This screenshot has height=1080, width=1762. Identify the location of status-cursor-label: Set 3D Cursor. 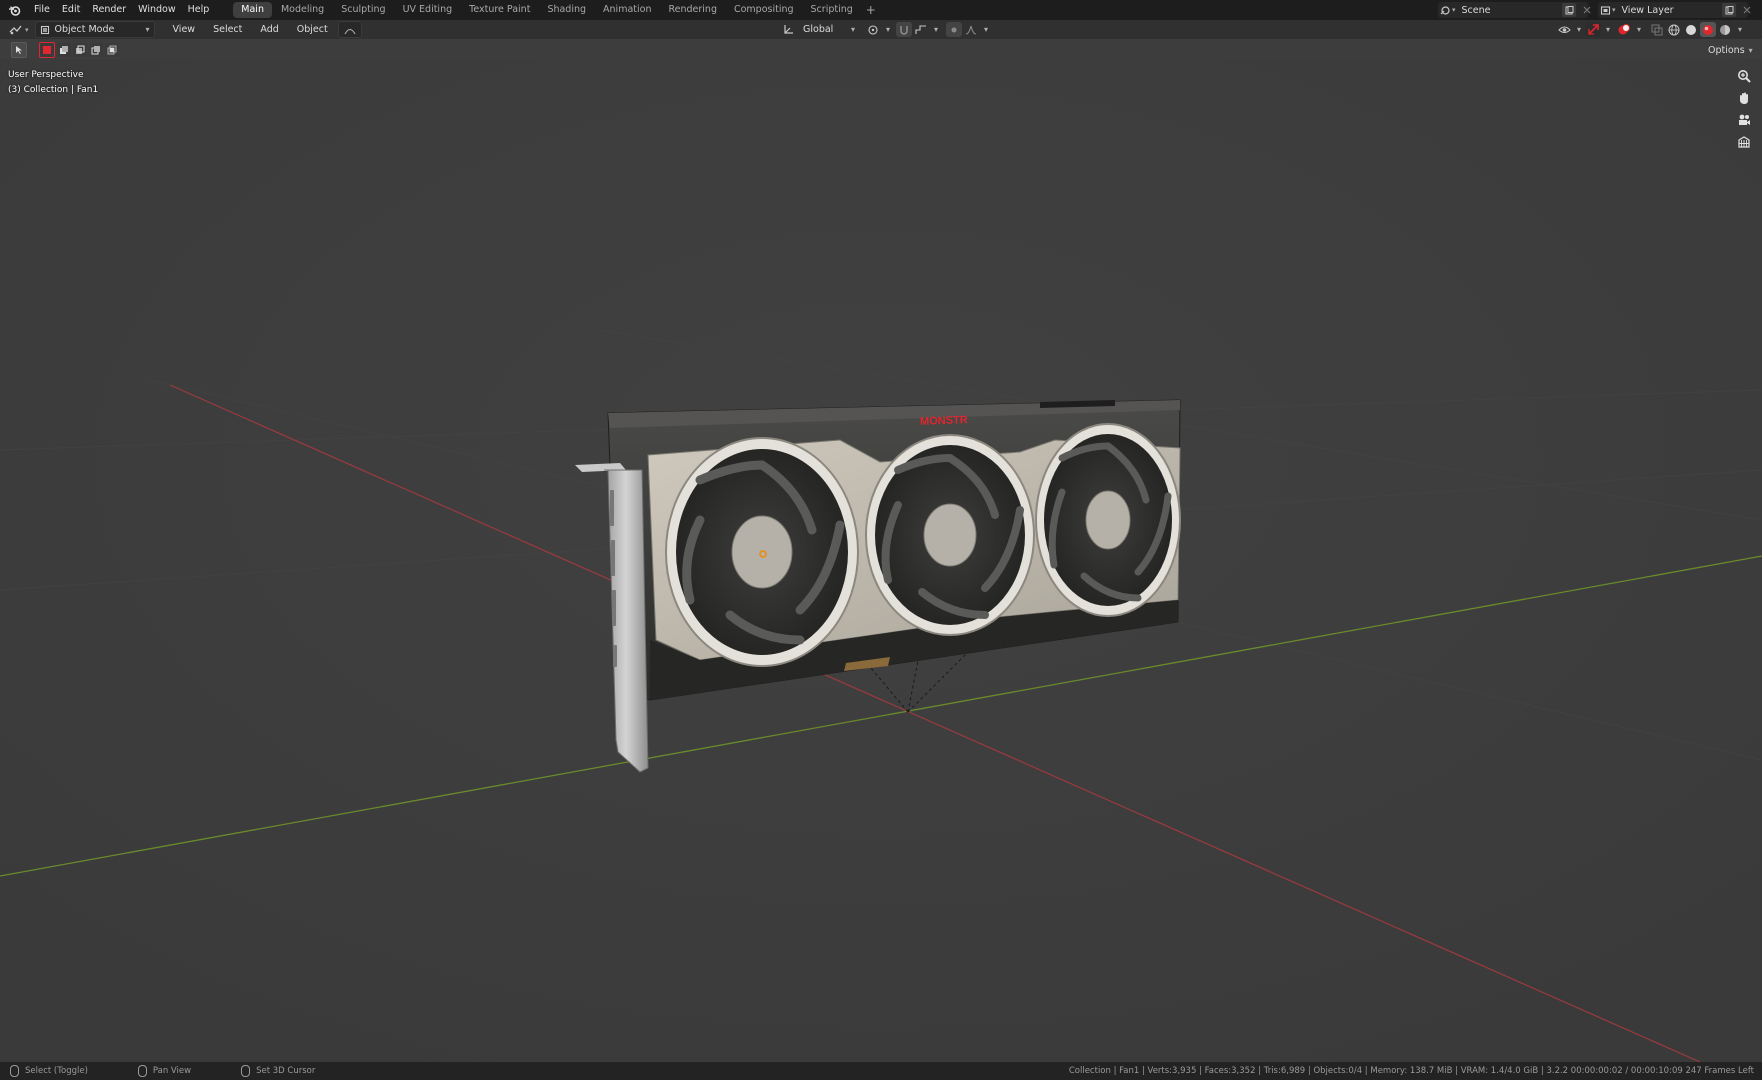
(286, 1071).